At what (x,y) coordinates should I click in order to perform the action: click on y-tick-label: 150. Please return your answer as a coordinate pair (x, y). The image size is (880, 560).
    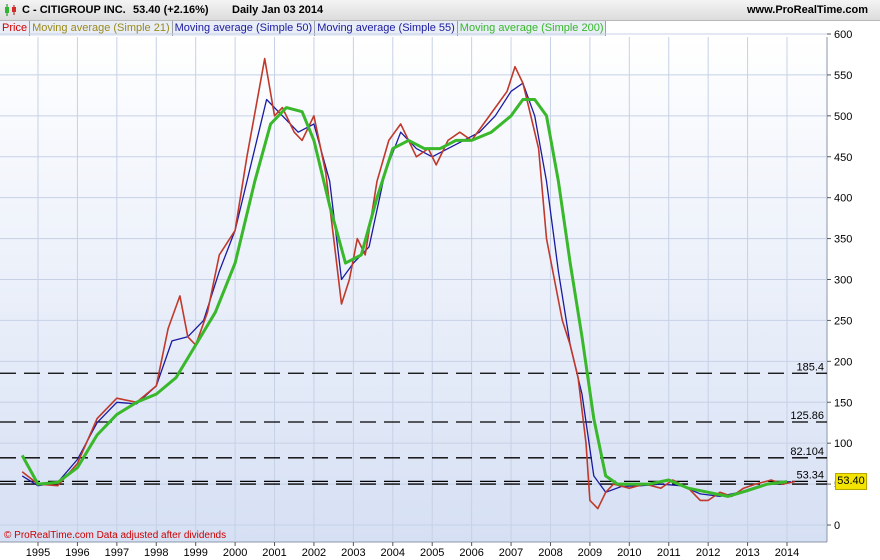
    Looking at the image, I should click on (843, 403).